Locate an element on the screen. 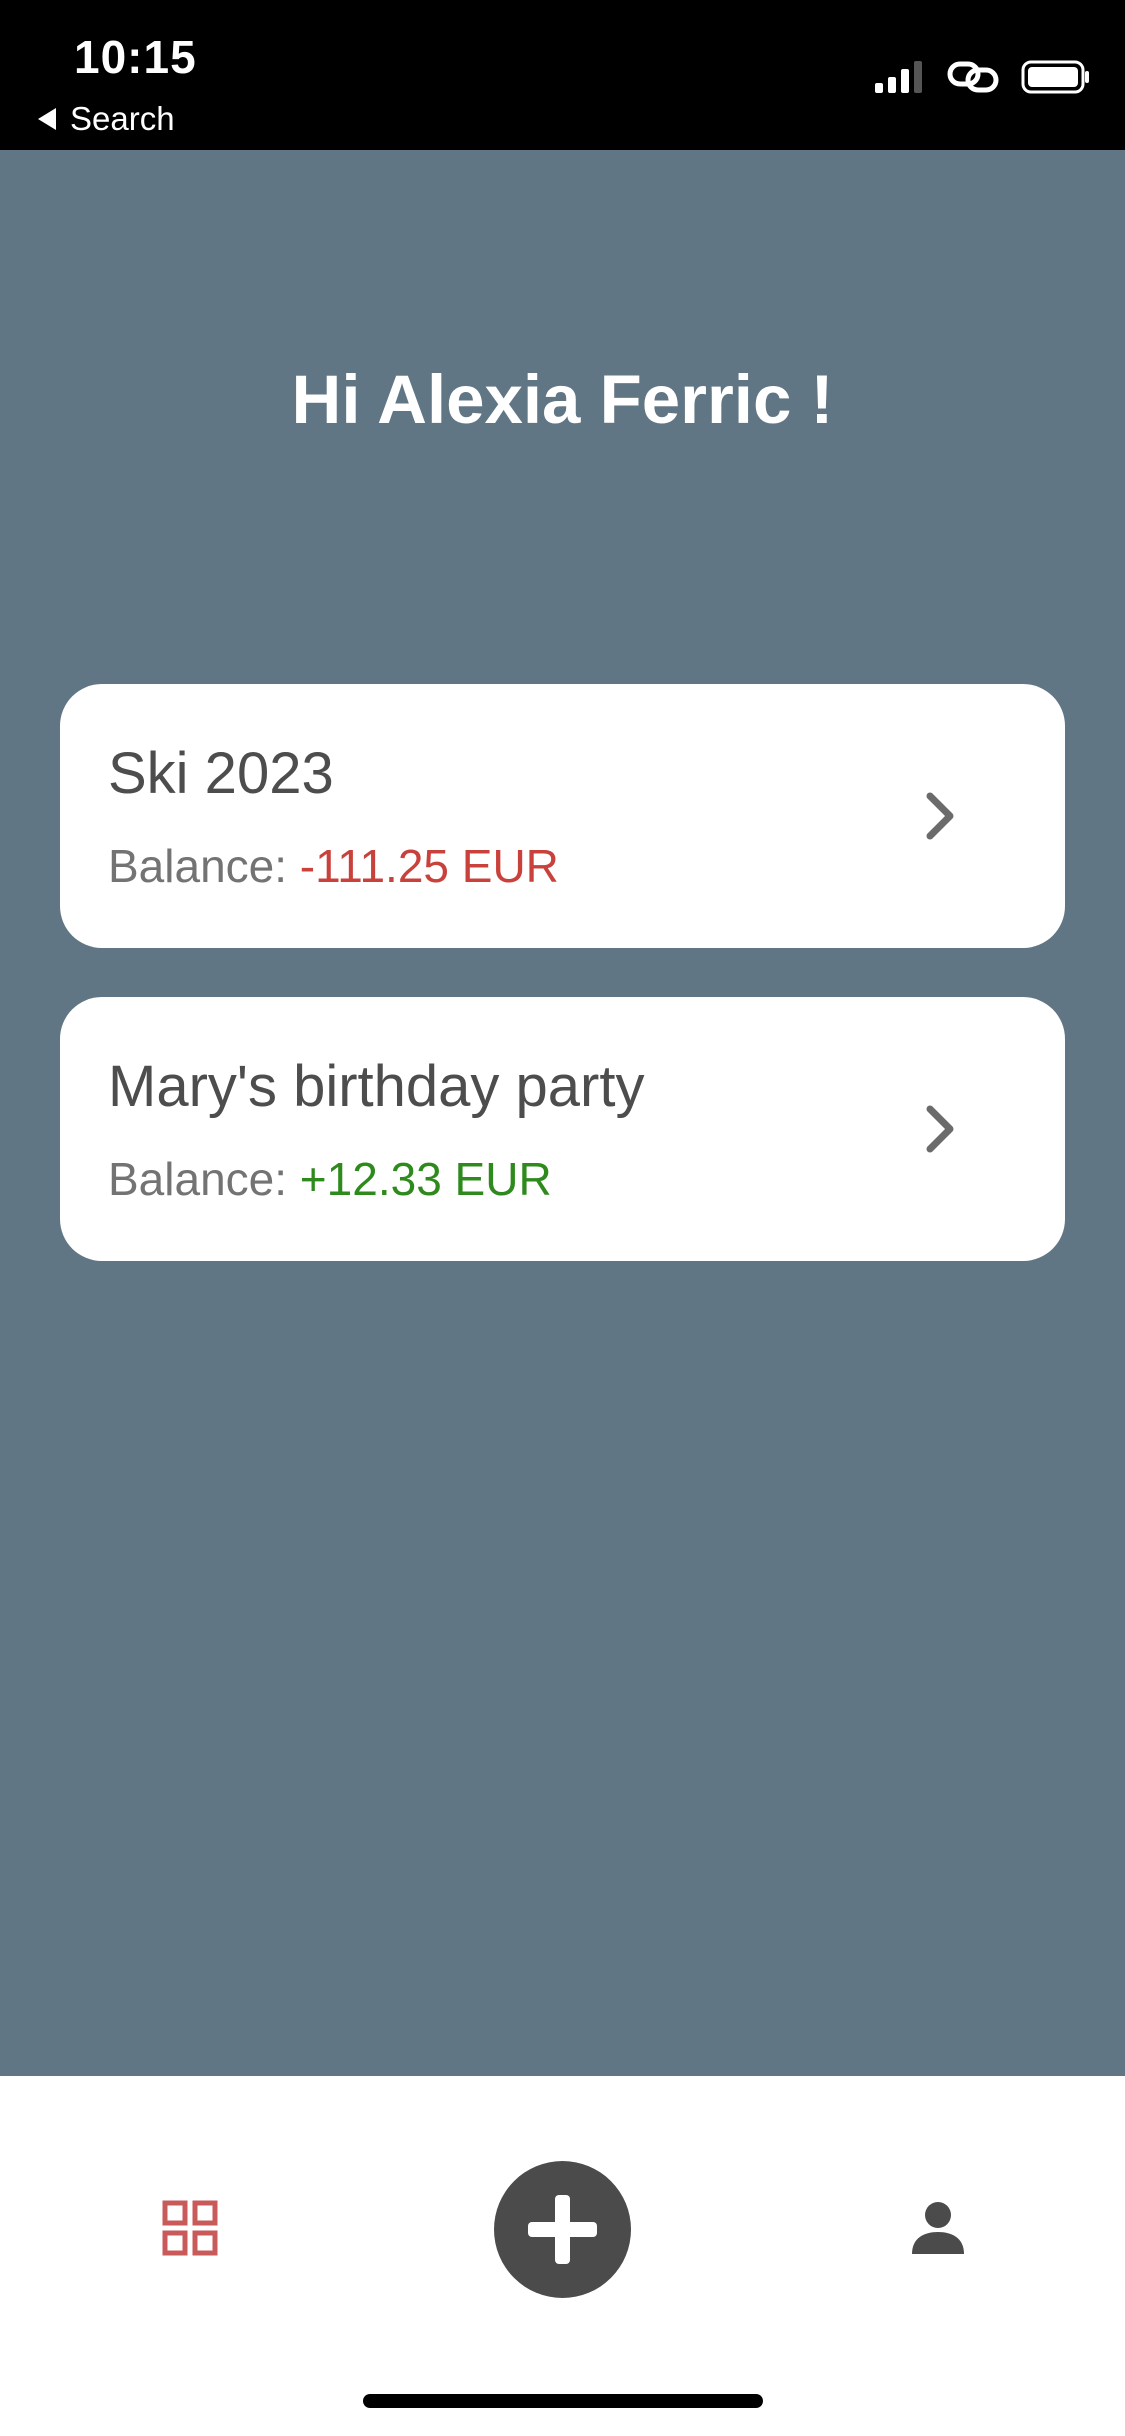 This screenshot has height=2436, width=1125. group-name: Mary's birthday party is located at coordinates (376, 1086).